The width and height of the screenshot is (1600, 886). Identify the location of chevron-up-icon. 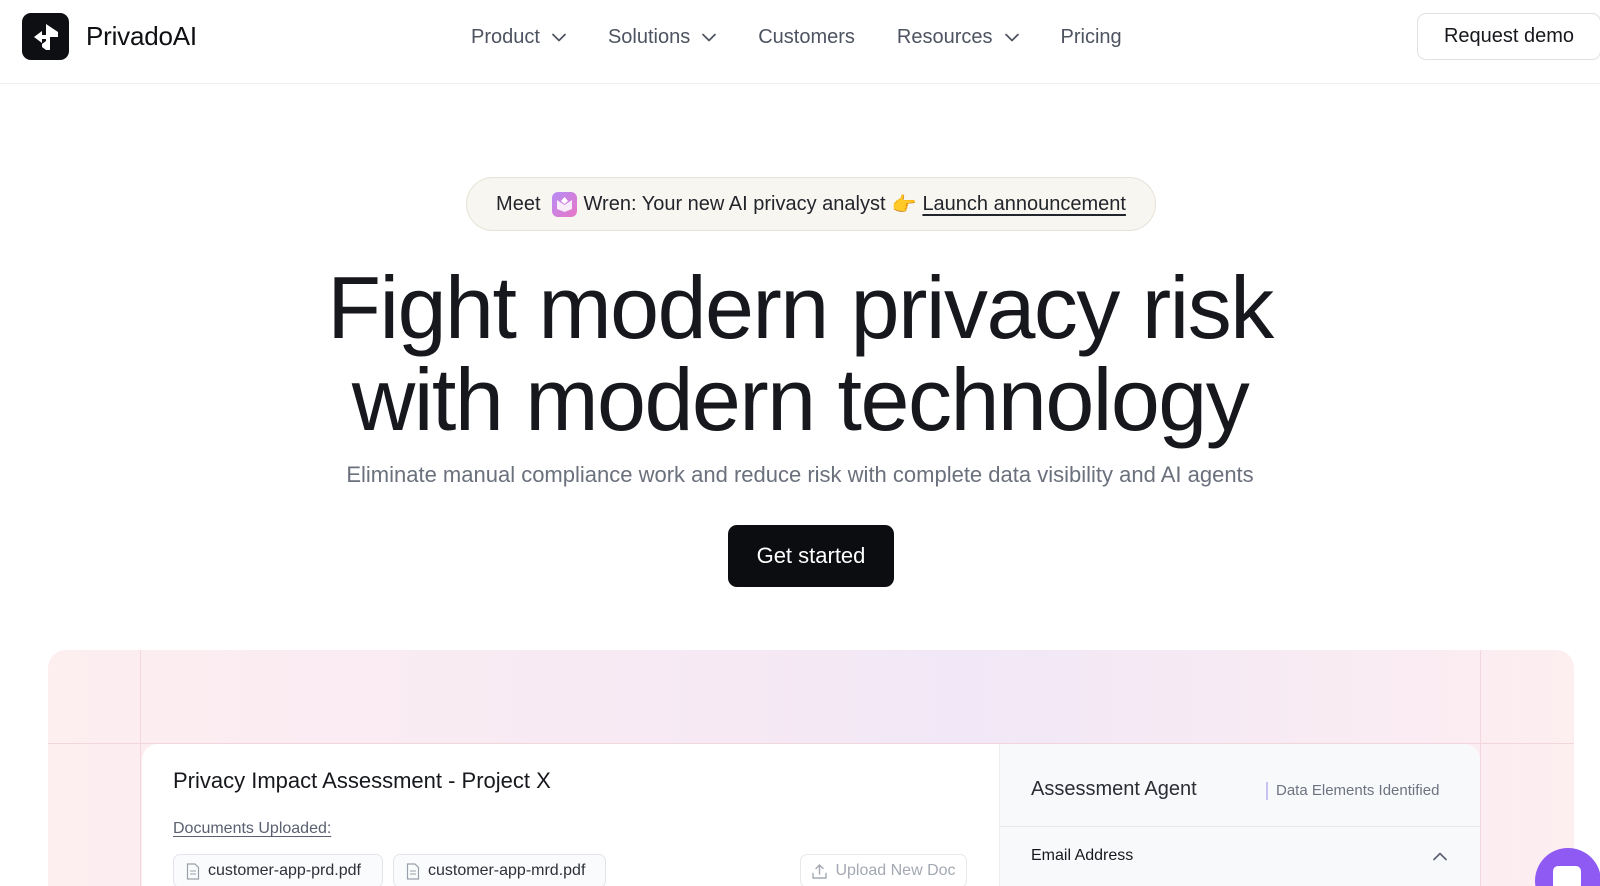
(1440, 857).